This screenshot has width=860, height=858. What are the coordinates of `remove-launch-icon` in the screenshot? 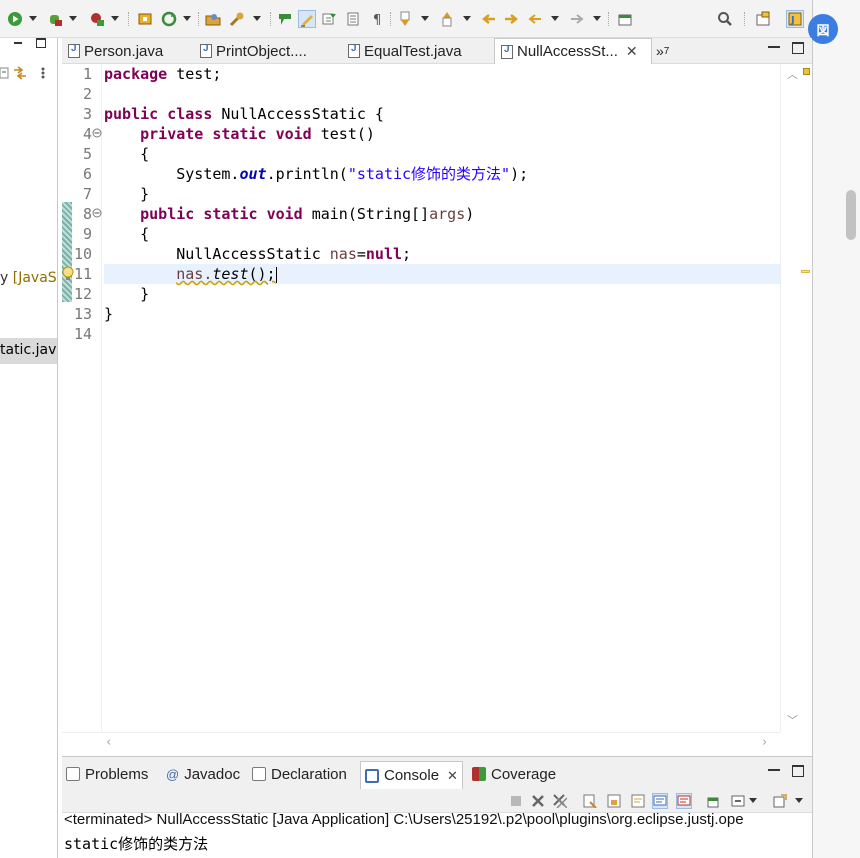 It's located at (538, 801).